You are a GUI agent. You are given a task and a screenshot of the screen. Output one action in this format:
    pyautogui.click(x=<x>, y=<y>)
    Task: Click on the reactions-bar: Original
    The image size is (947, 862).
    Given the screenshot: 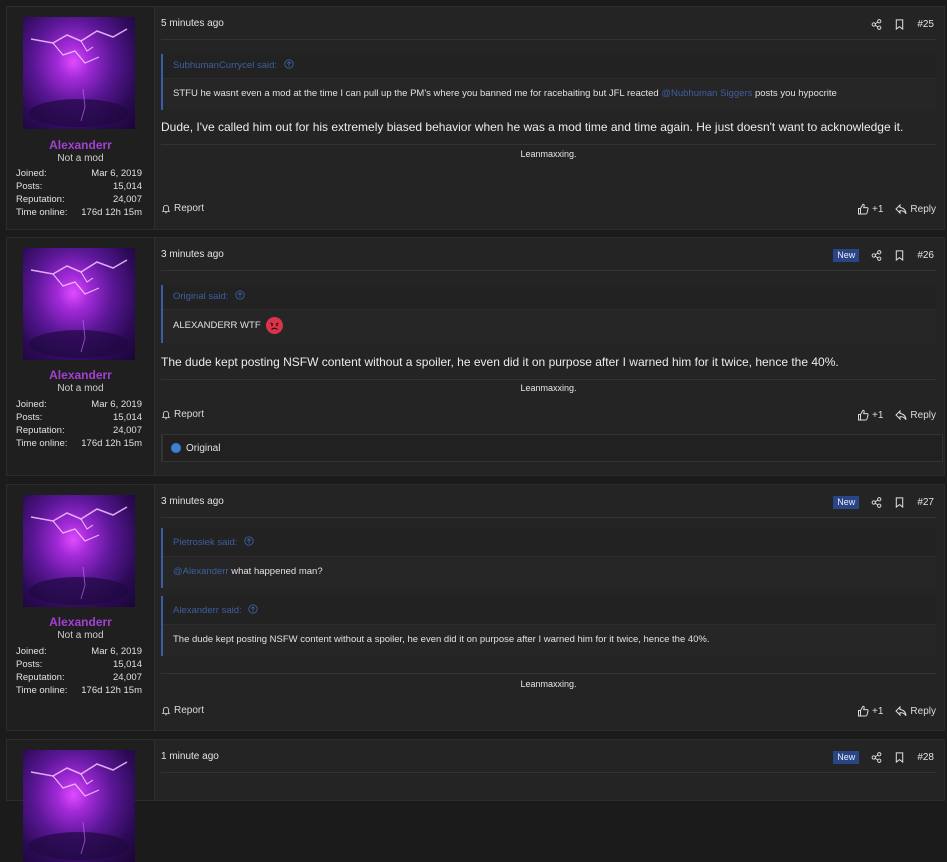 What is the action you would take?
    pyautogui.click(x=552, y=448)
    